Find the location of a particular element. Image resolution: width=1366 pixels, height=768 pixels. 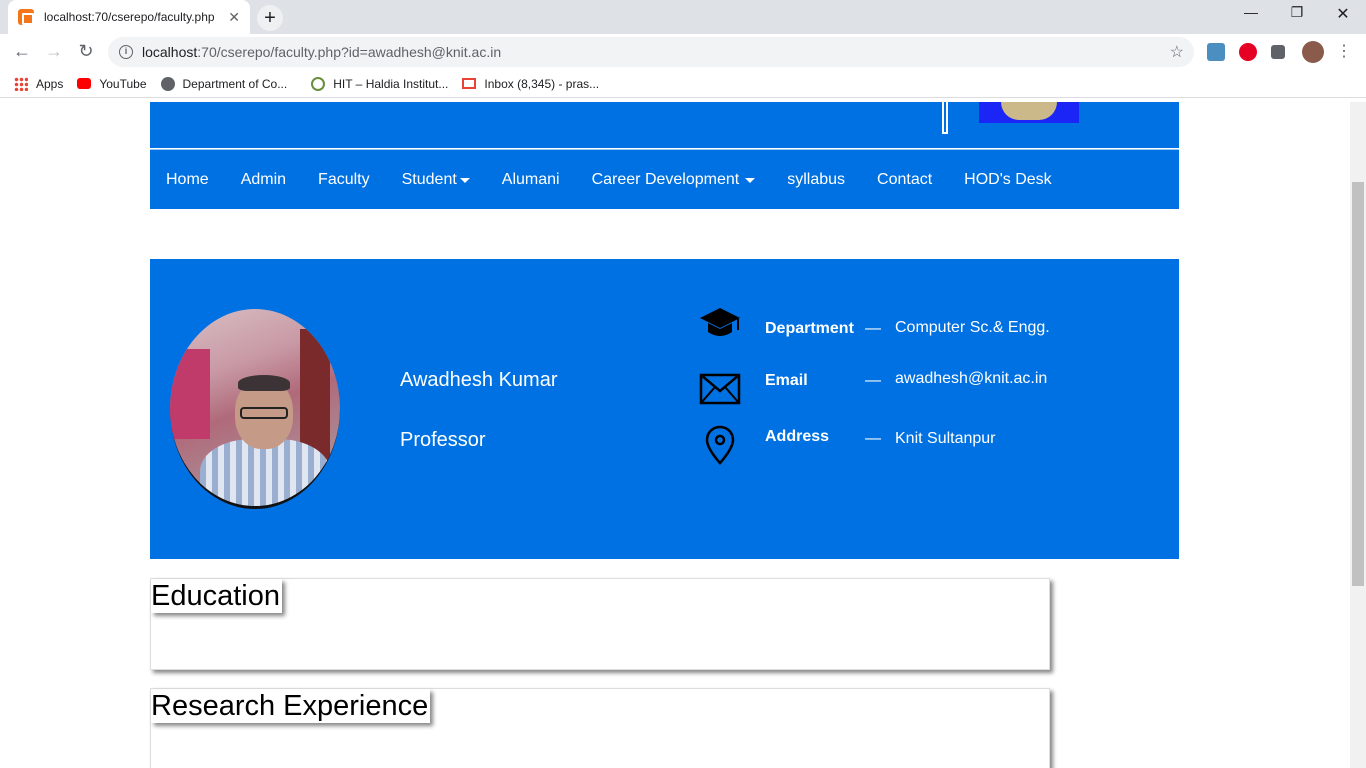

address-label: Address is located at coordinates (797, 436).